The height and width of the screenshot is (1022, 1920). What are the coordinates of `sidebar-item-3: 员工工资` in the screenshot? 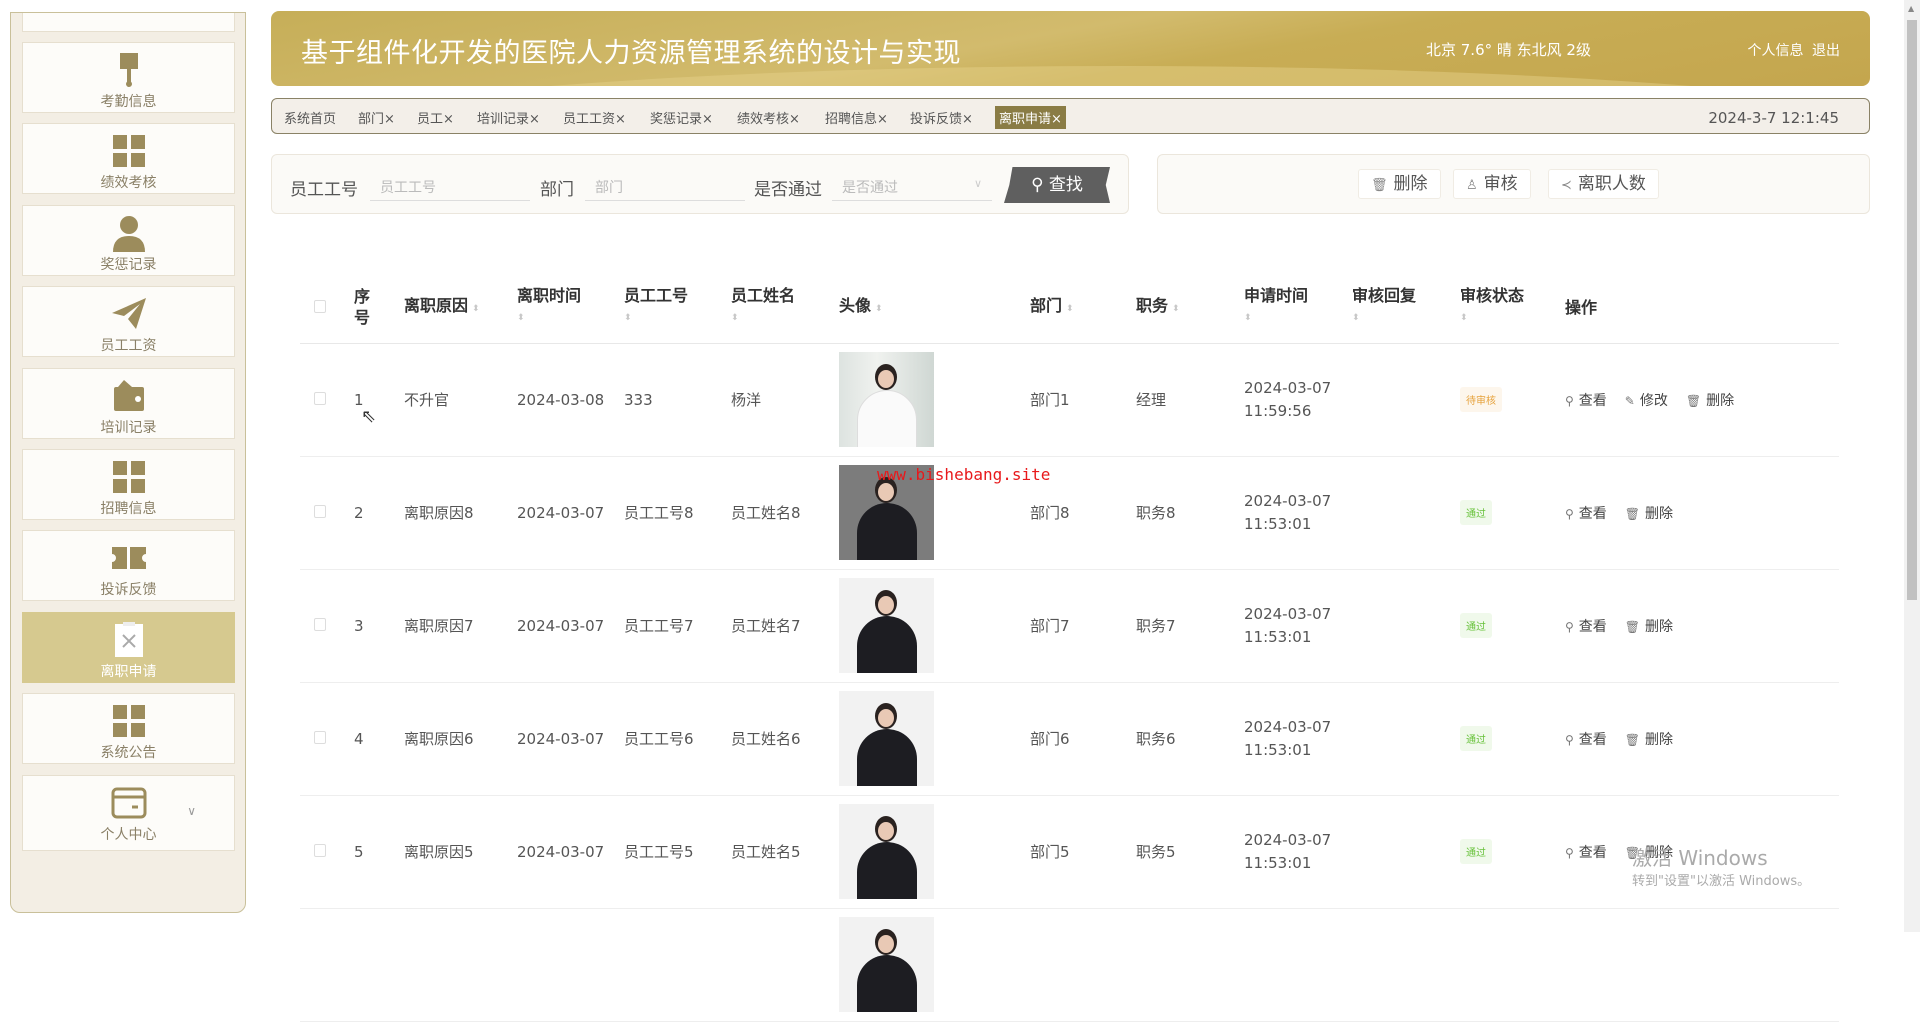 It's located at (128, 322).